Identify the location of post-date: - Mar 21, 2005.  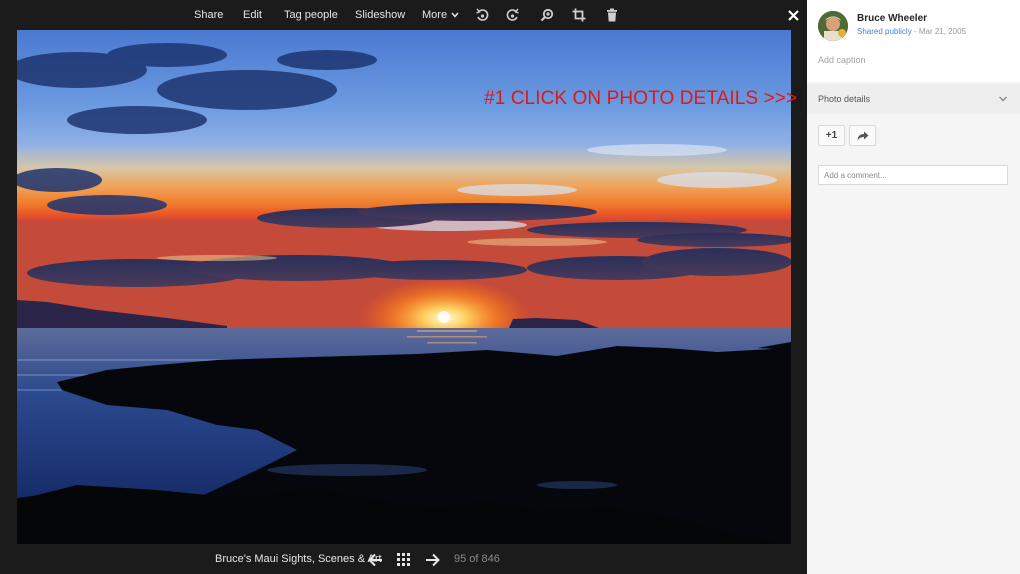
(939, 31).